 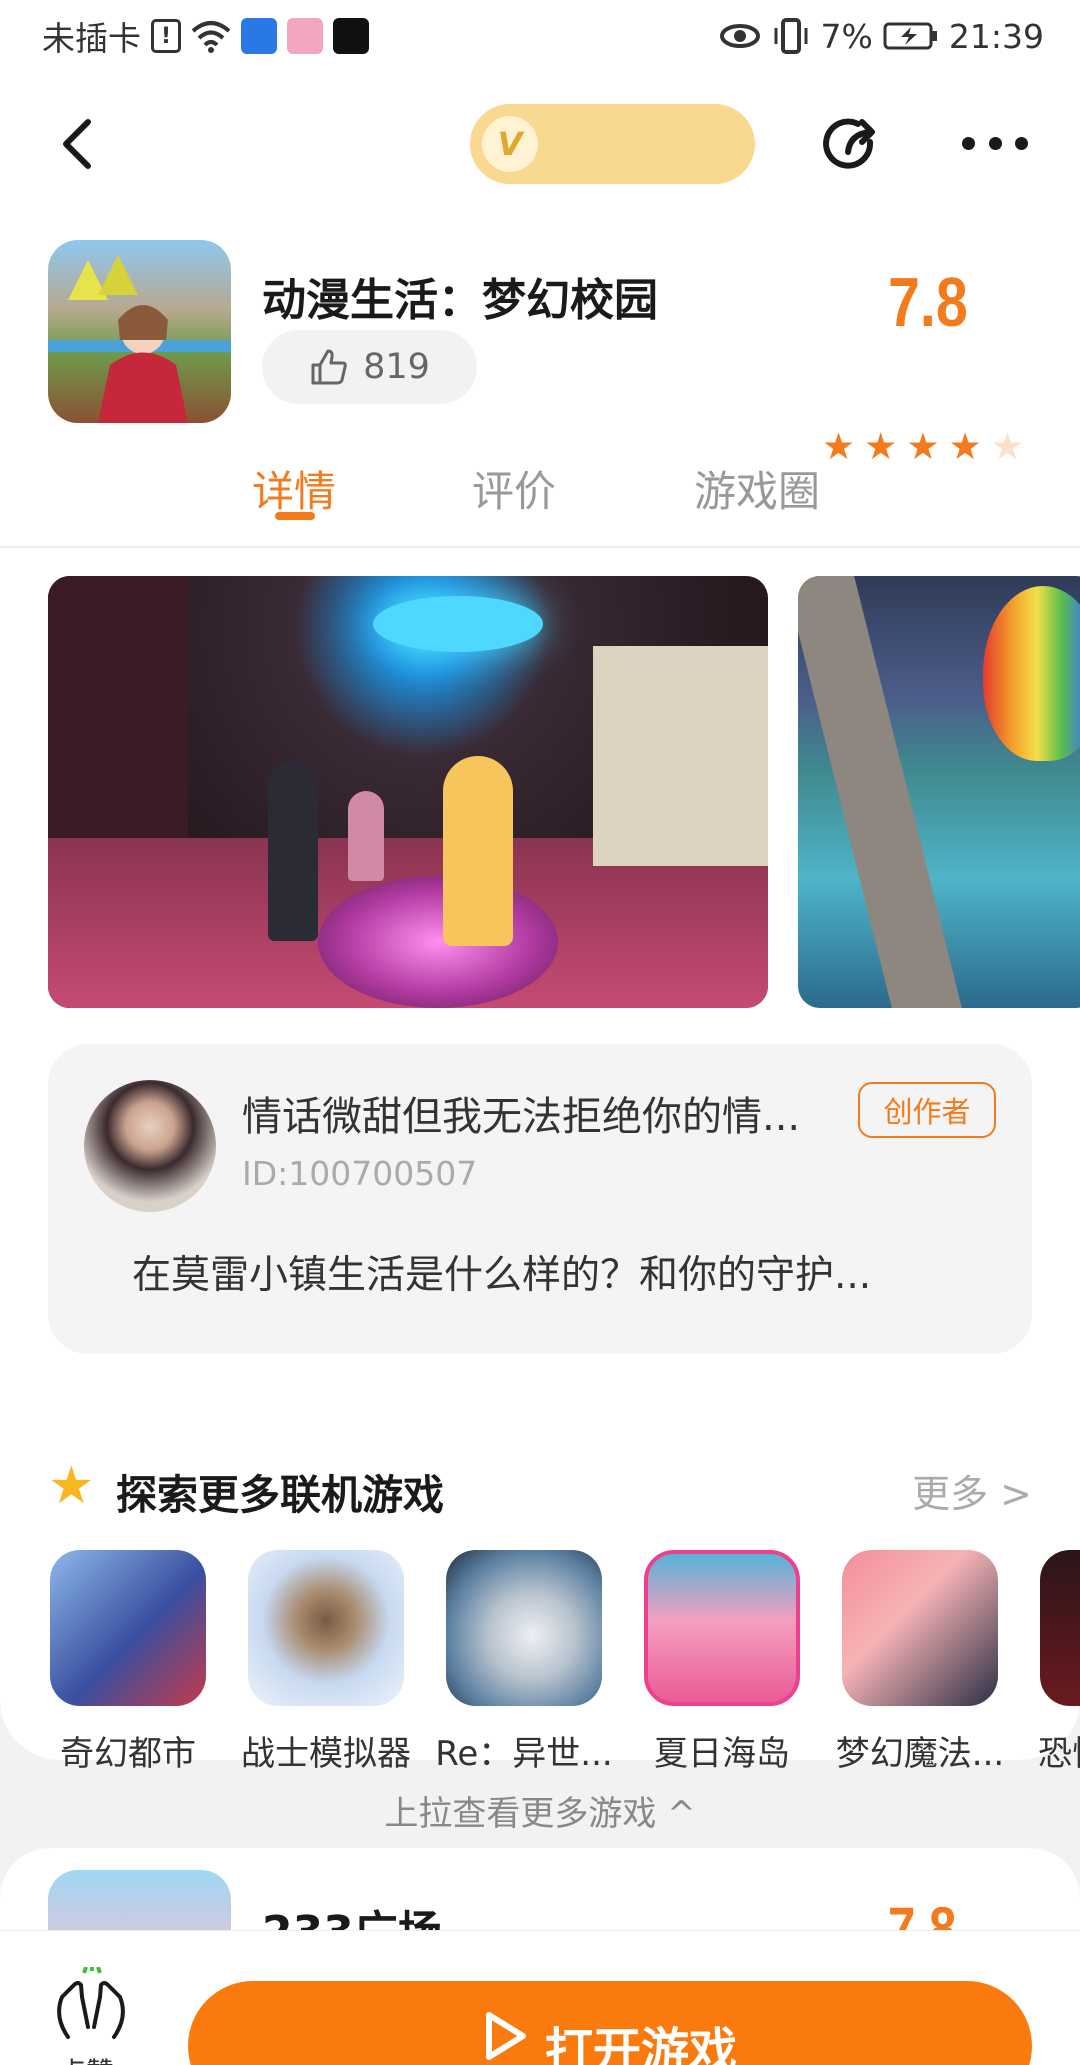 What do you see at coordinates (329, 367) in the screenshot?
I see `thumbs-up-icon` at bounding box center [329, 367].